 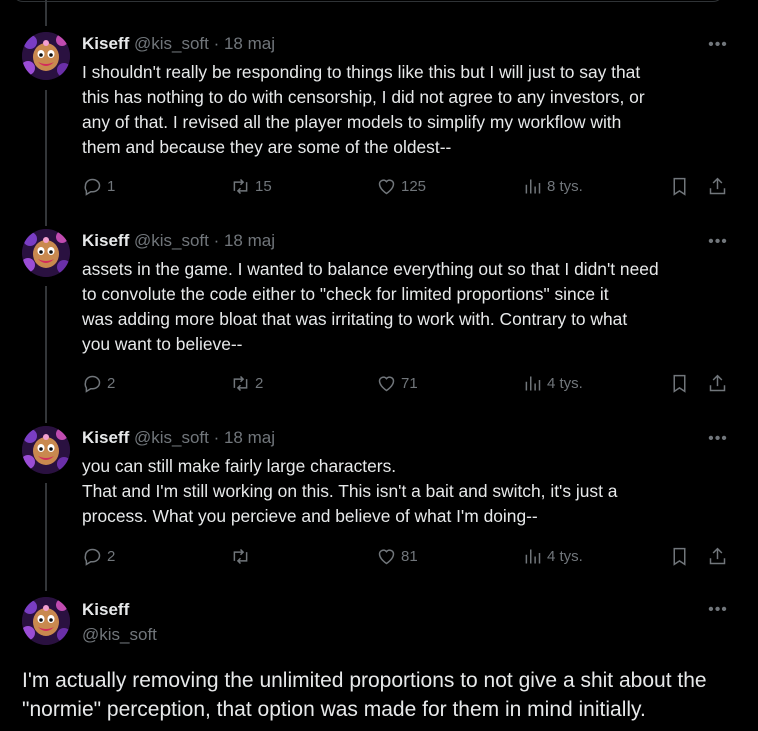 What do you see at coordinates (119, 635) in the screenshot?
I see `author-handle: @kis_soft` at bounding box center [119, 635].